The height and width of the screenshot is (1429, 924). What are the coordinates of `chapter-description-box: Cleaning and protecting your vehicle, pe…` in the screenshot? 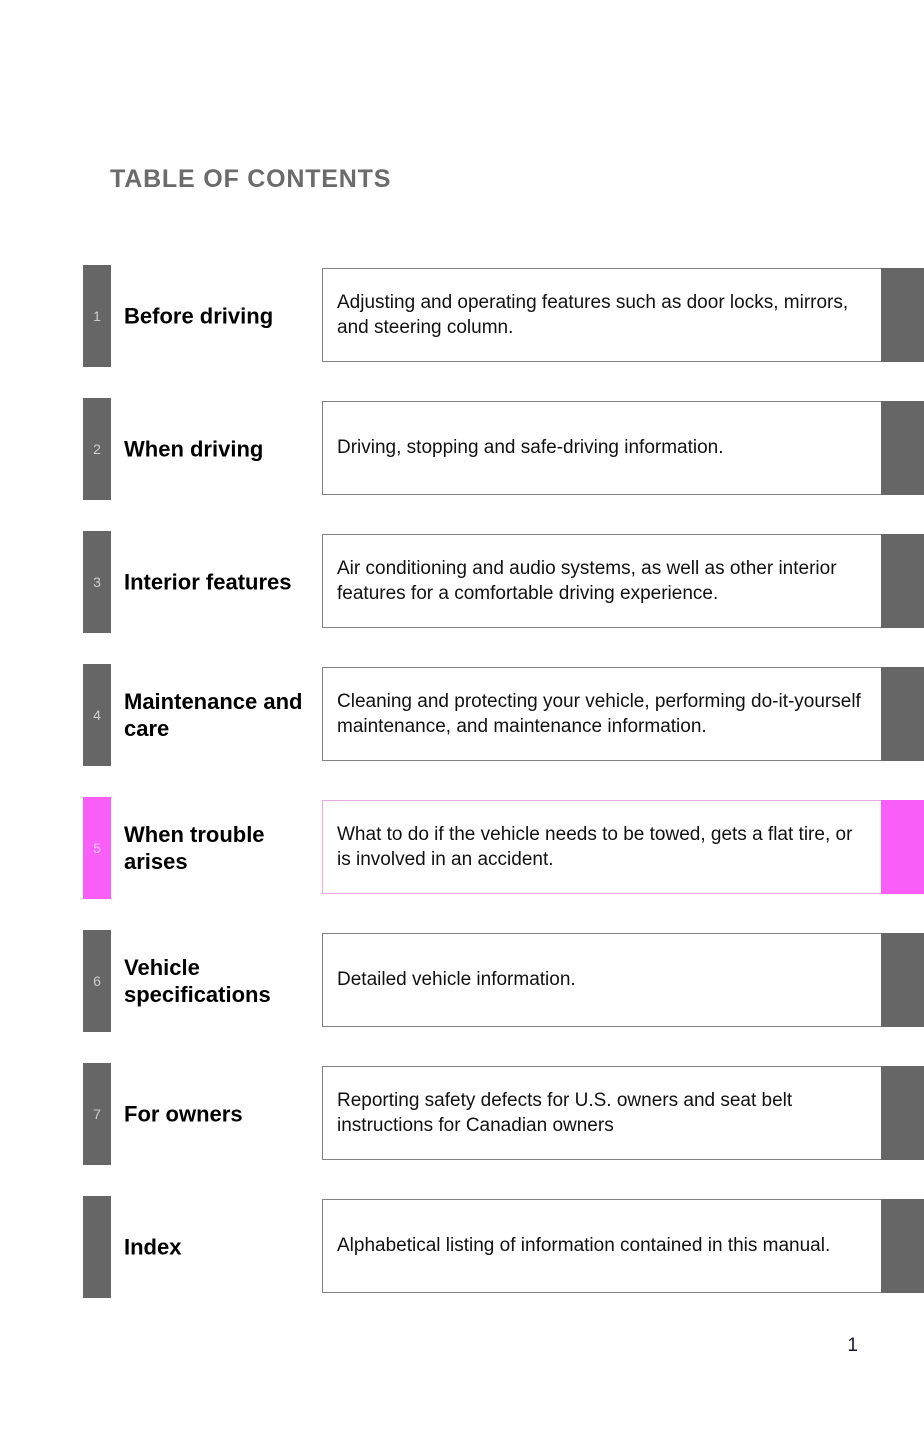 It's located at (602, 714).